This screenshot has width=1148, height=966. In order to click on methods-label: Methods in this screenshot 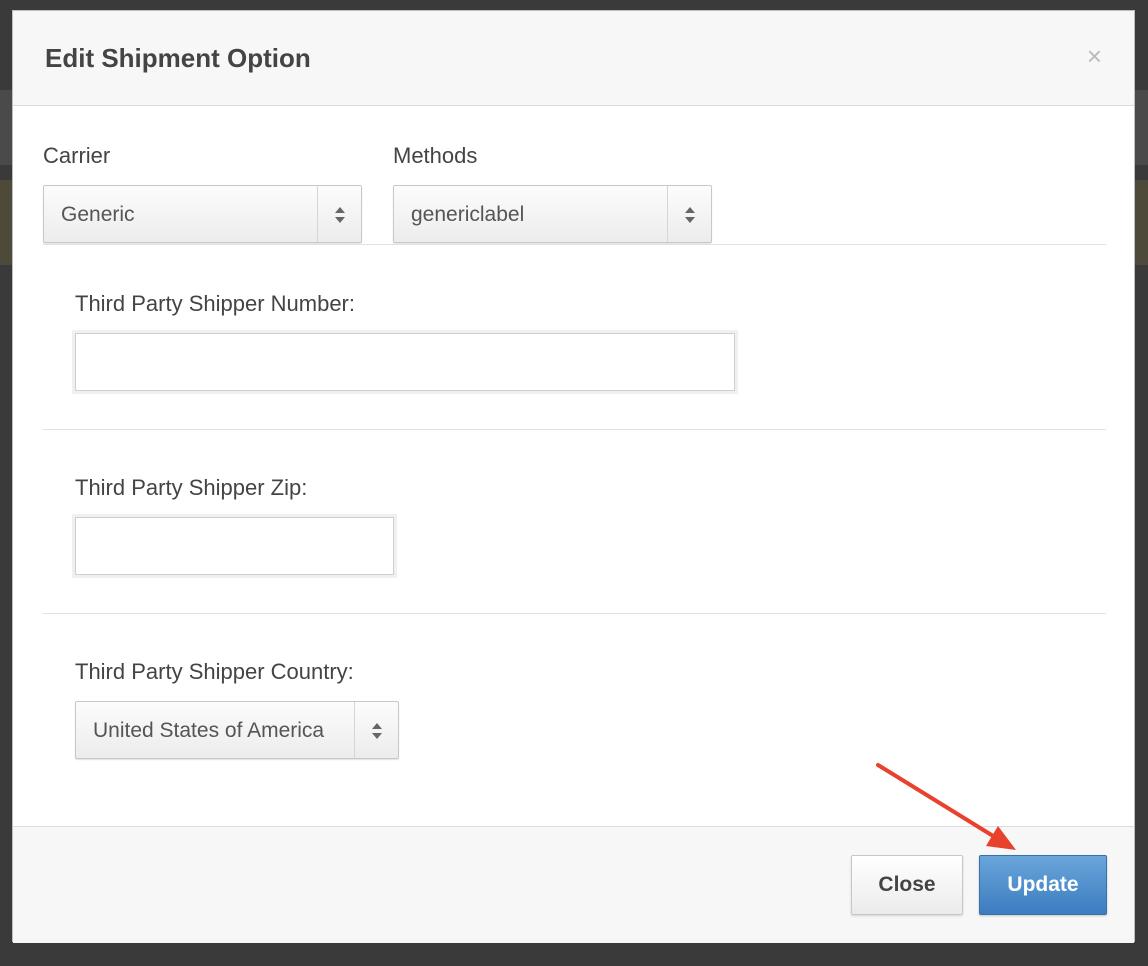, I will do `click(435, 155)`.